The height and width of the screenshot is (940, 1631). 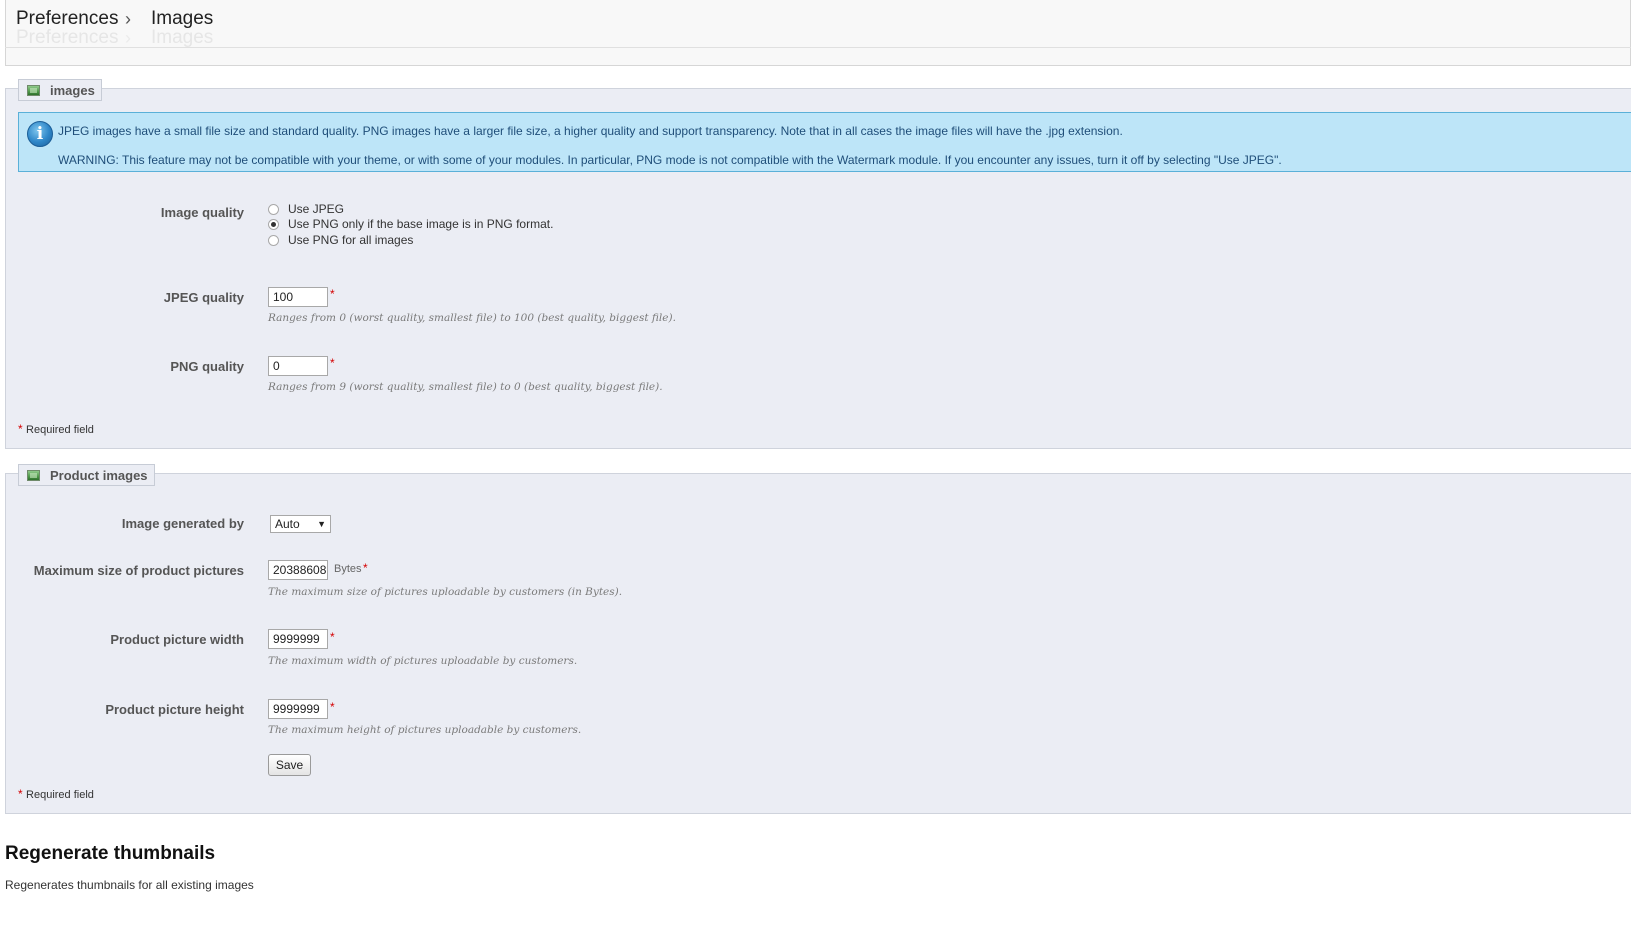 I want to click on image-generated-by-value: Auto, so click(x=287, y=524).